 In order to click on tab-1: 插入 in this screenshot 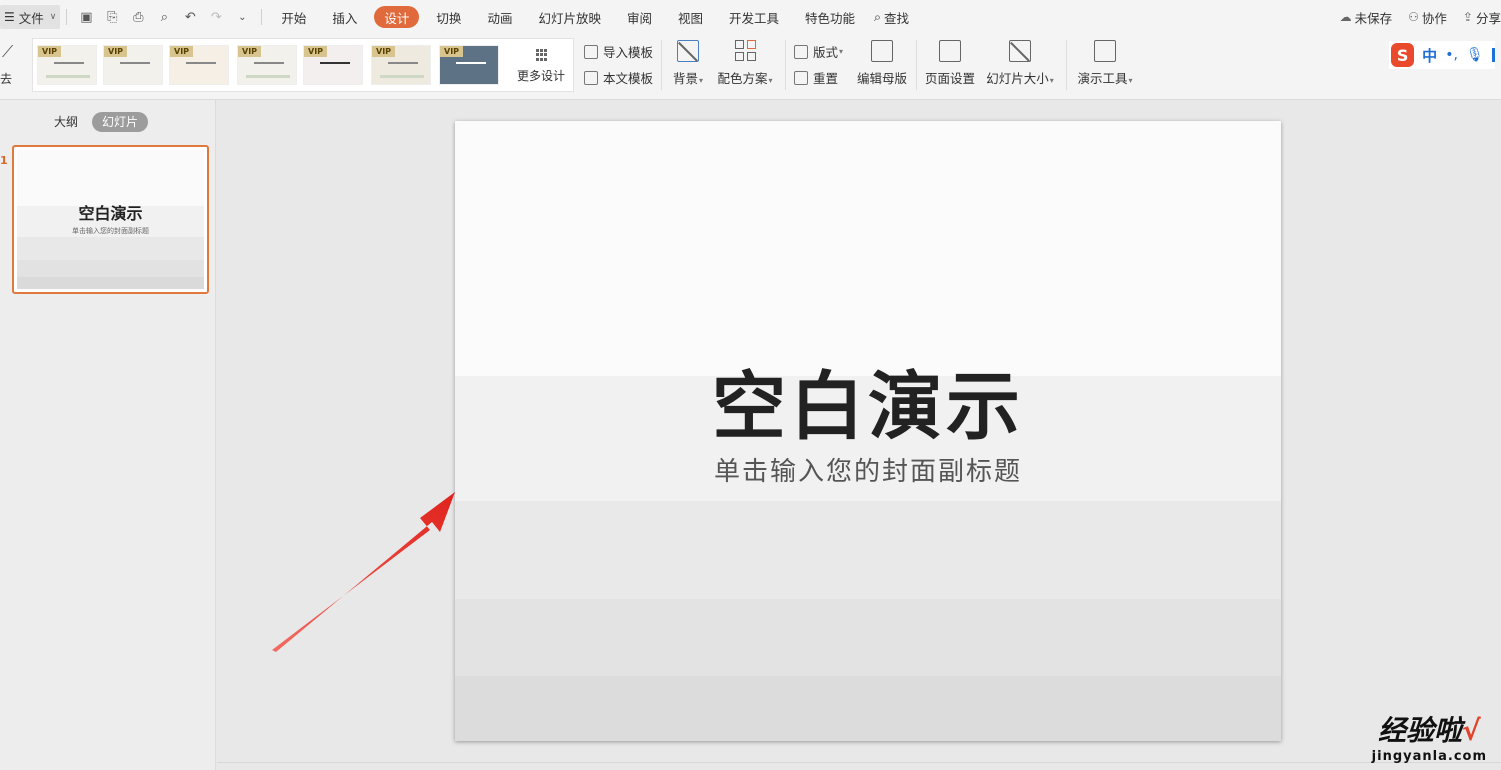, I will do `click(344, 17)`.